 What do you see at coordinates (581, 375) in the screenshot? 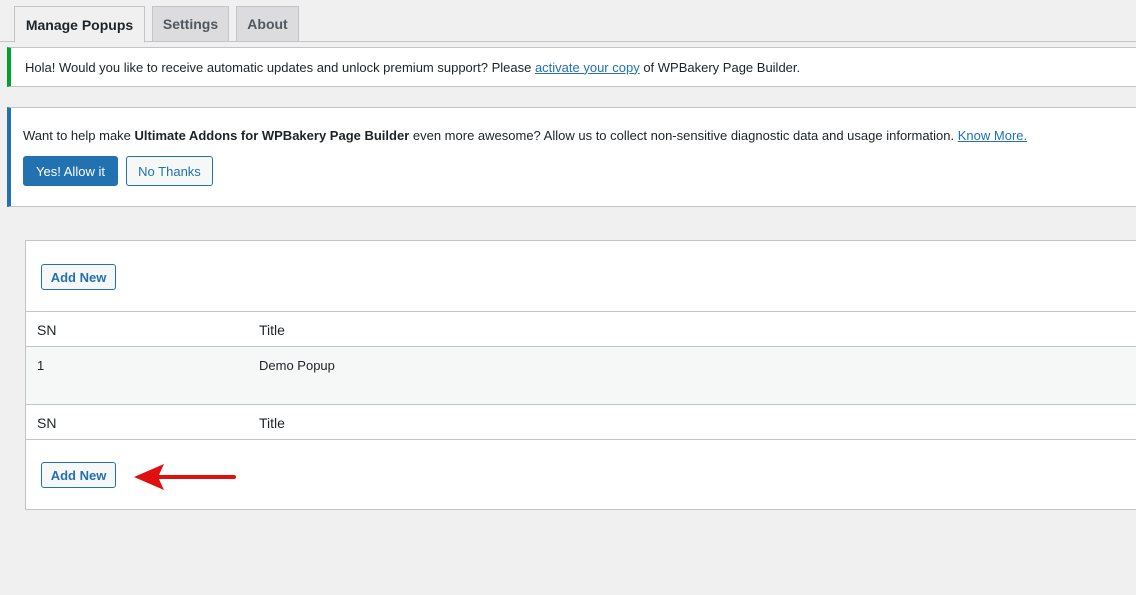
I see `table-row: 1 Demo Popup` at bounding box center [581, 375].